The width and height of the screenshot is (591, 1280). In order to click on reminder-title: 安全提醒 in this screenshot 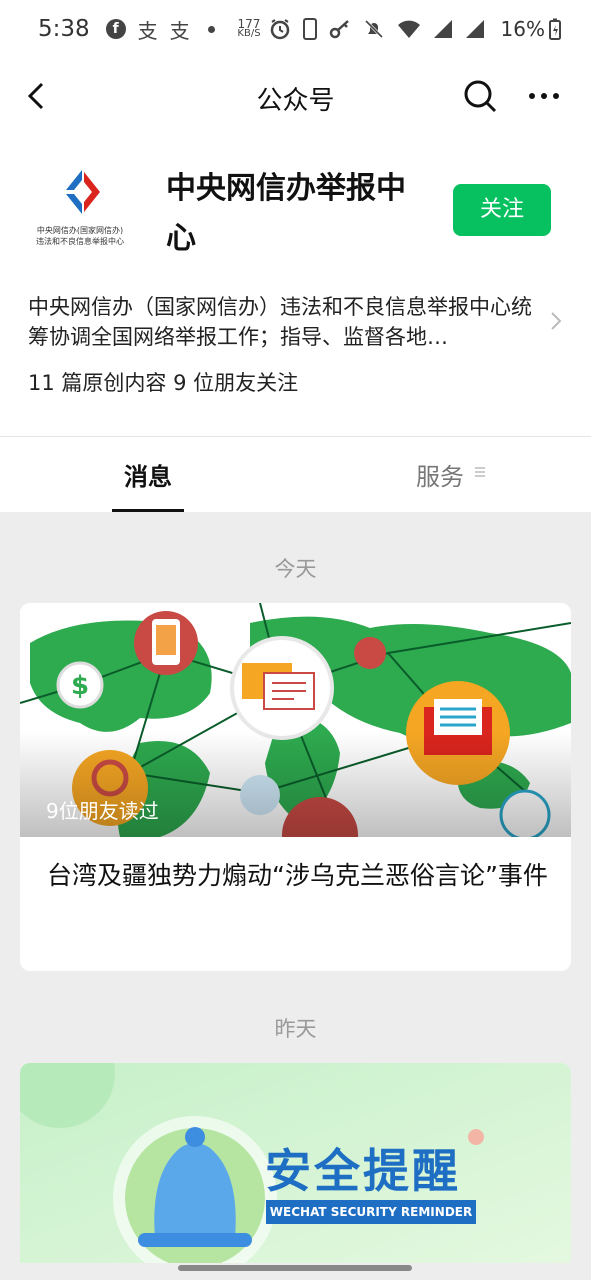, I will do `click(363, 1171)`.